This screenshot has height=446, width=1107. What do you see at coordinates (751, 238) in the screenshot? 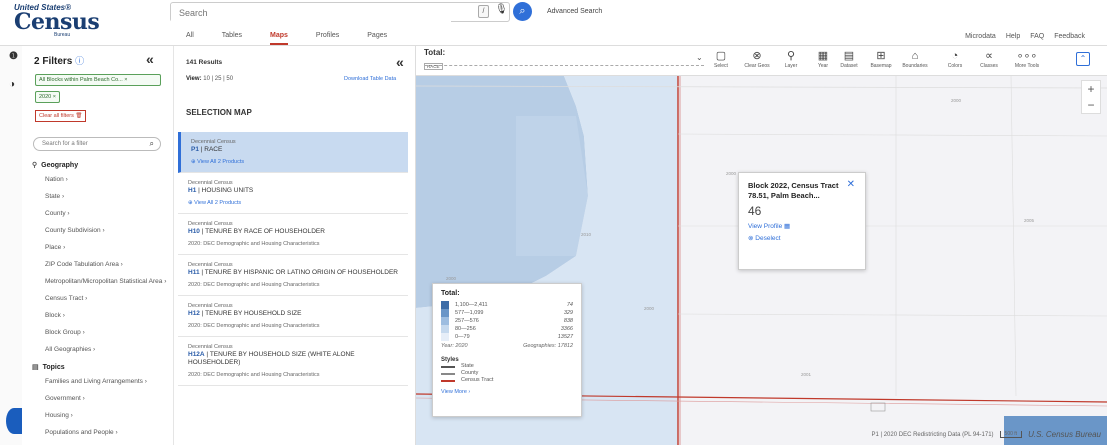
I see `deselect-icon: ⊗` at bounding box center [751, 238].